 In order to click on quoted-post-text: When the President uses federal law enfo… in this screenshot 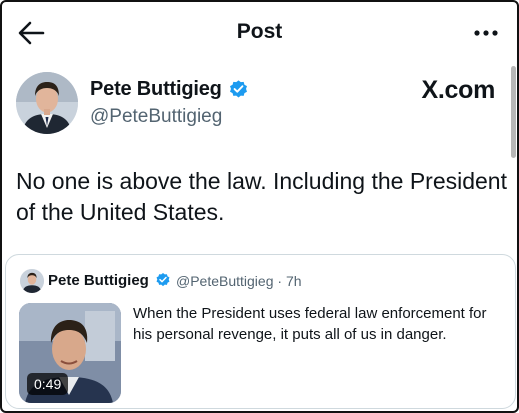, I will do `click(310, 324)`.